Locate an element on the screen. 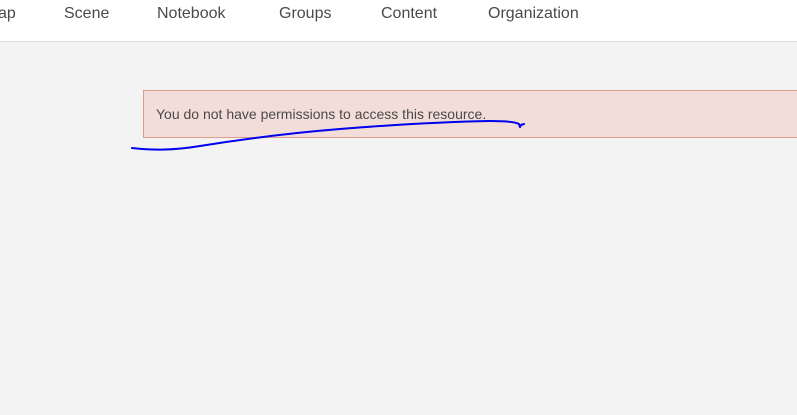 This screenshot has width=797, height=415. nav-item-organization: Organization is located at coordinates (533, 14).